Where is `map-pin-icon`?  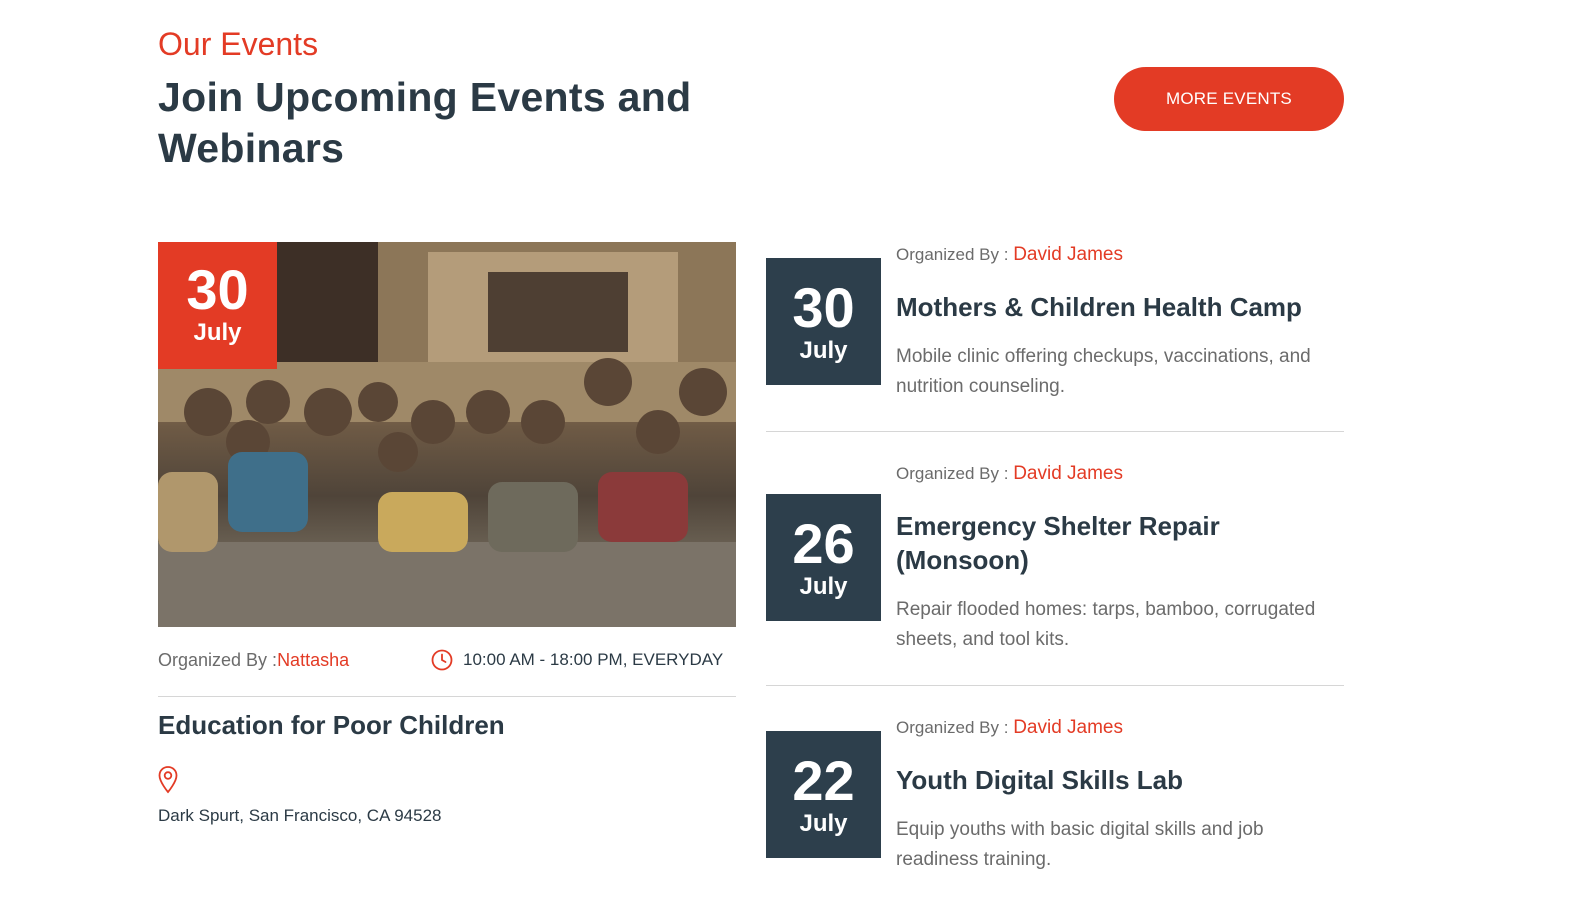
map-pin-icon is located at coordinates (168, 780).